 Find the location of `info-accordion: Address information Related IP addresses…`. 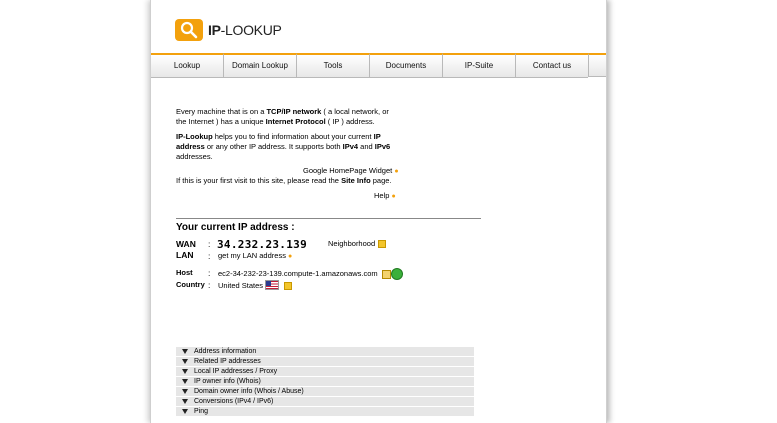

info-accordion: Address information Related IP addresses… is located at coordinates (325, 382).